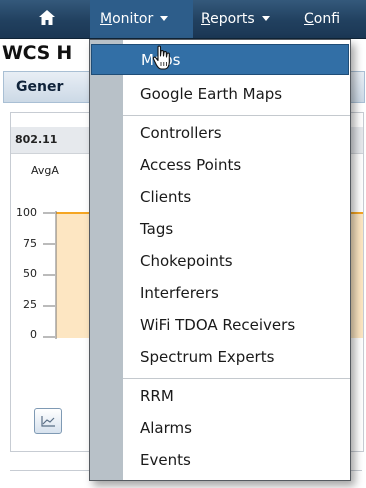 The height and width of the screenshot is (488, 366). Describe the element at coordinates (236, 197) in the screenshot. I see `menu-item-clients: Clients` at that location.